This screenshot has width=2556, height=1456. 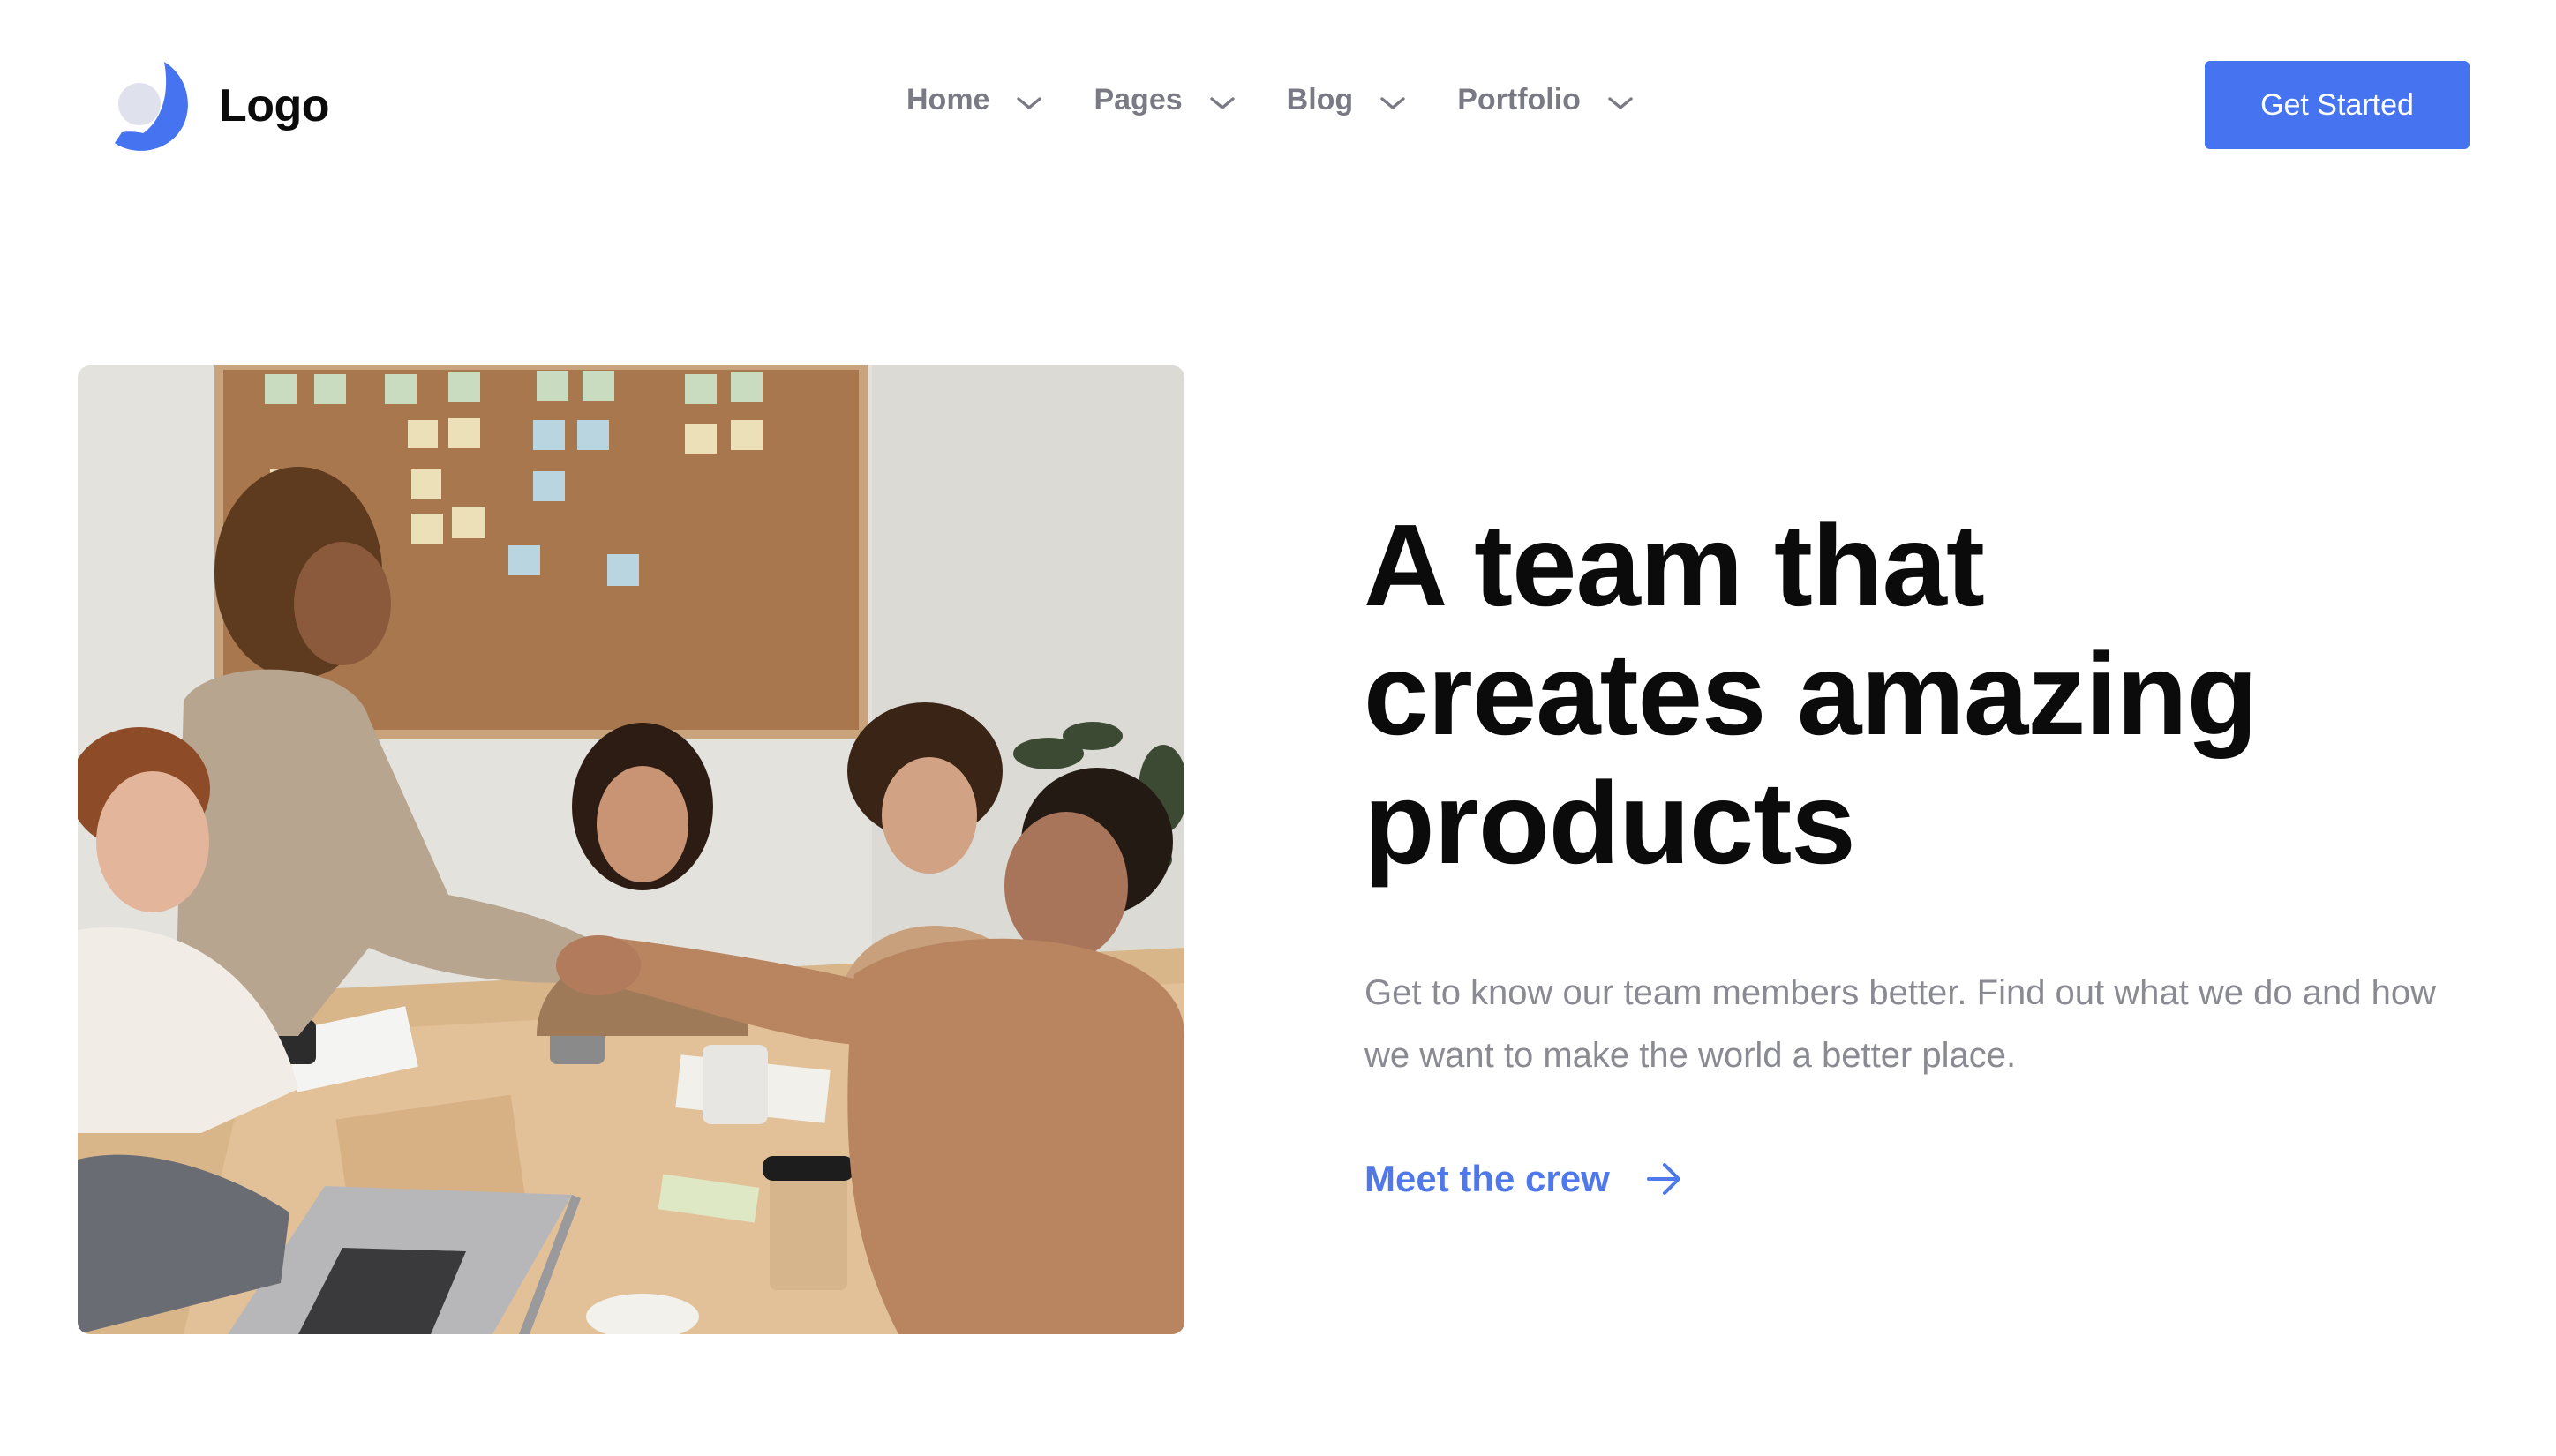 I want to click on nav-item-label: Blog, so click(x=1320, y=99).